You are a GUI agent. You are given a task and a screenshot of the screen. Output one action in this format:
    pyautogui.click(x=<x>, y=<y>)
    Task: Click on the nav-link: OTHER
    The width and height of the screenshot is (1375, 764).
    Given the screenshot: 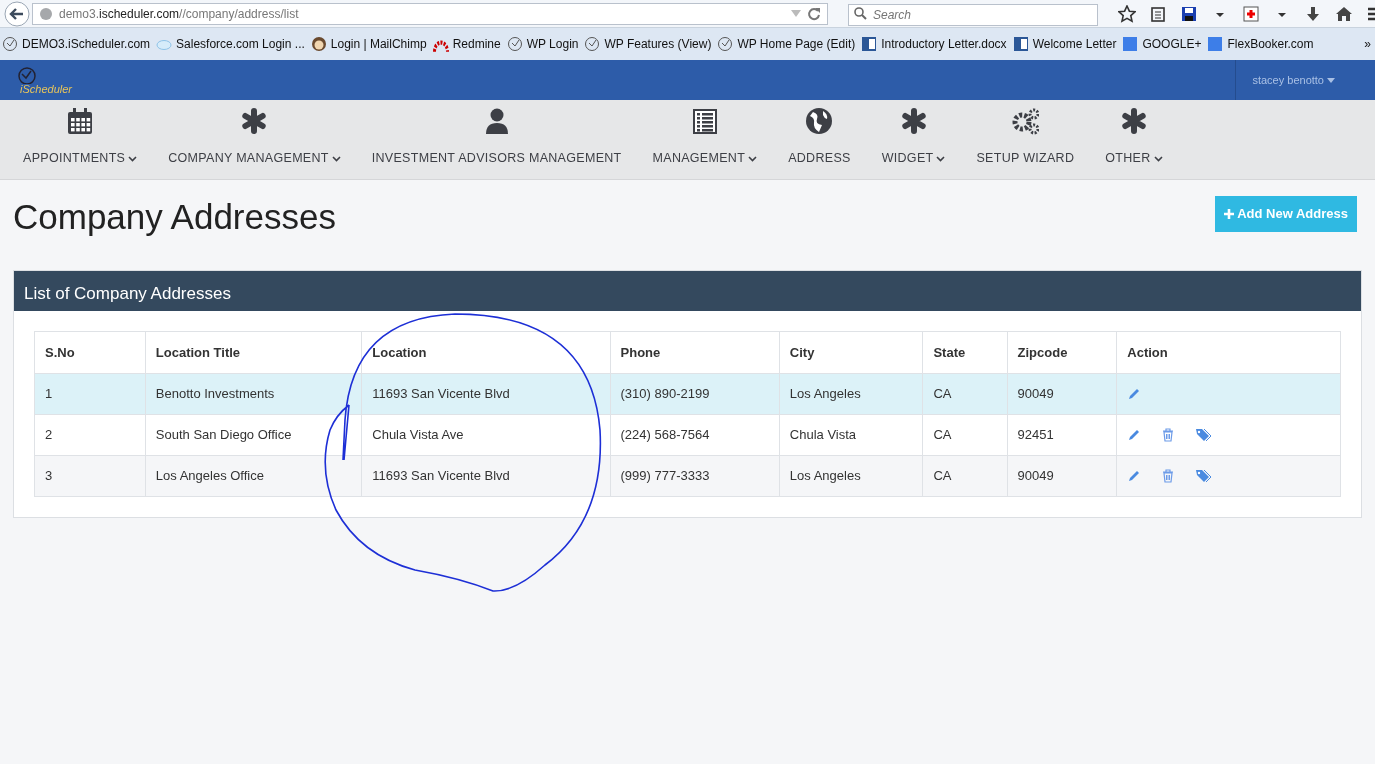 What is the action you would take?
    pyautogui.click(x=1128, y=158)
    